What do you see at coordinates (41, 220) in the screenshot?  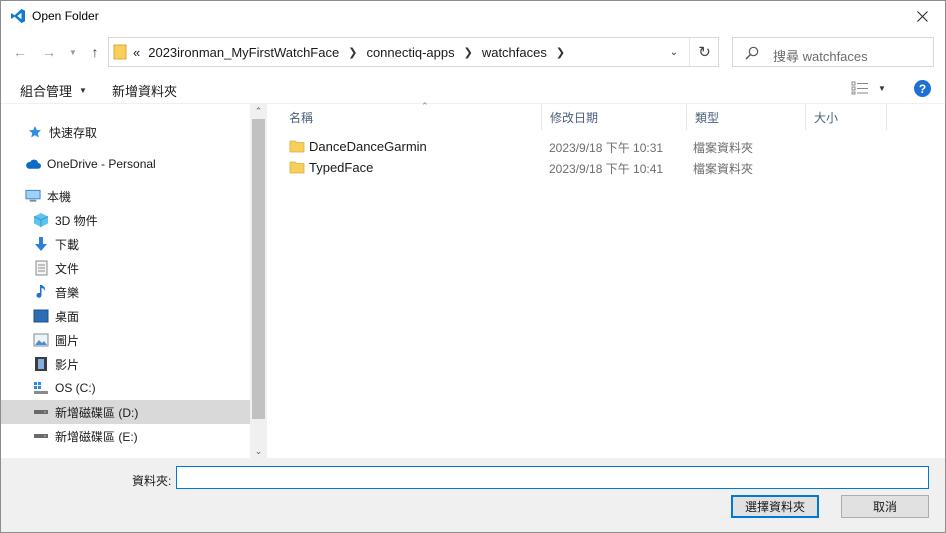 I see `cube-icon` at bounding box center [41, 220].